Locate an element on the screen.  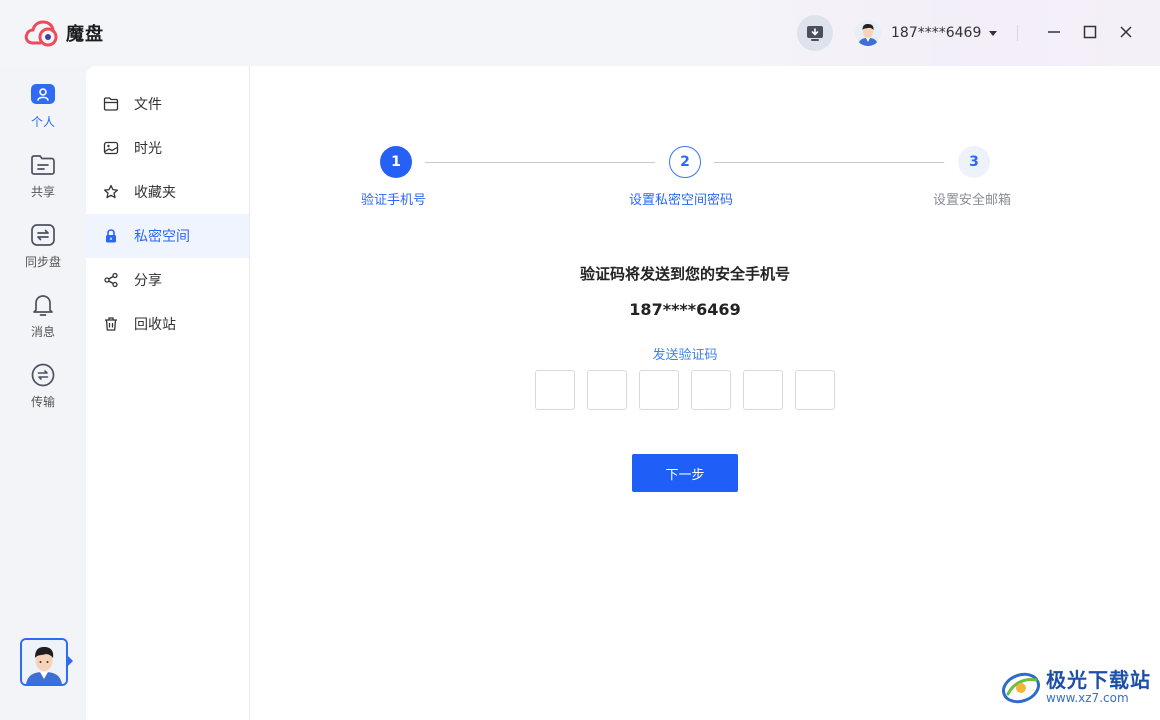
nav-item-recycle-bin: 回收站 is located at coordinates (167, 324).